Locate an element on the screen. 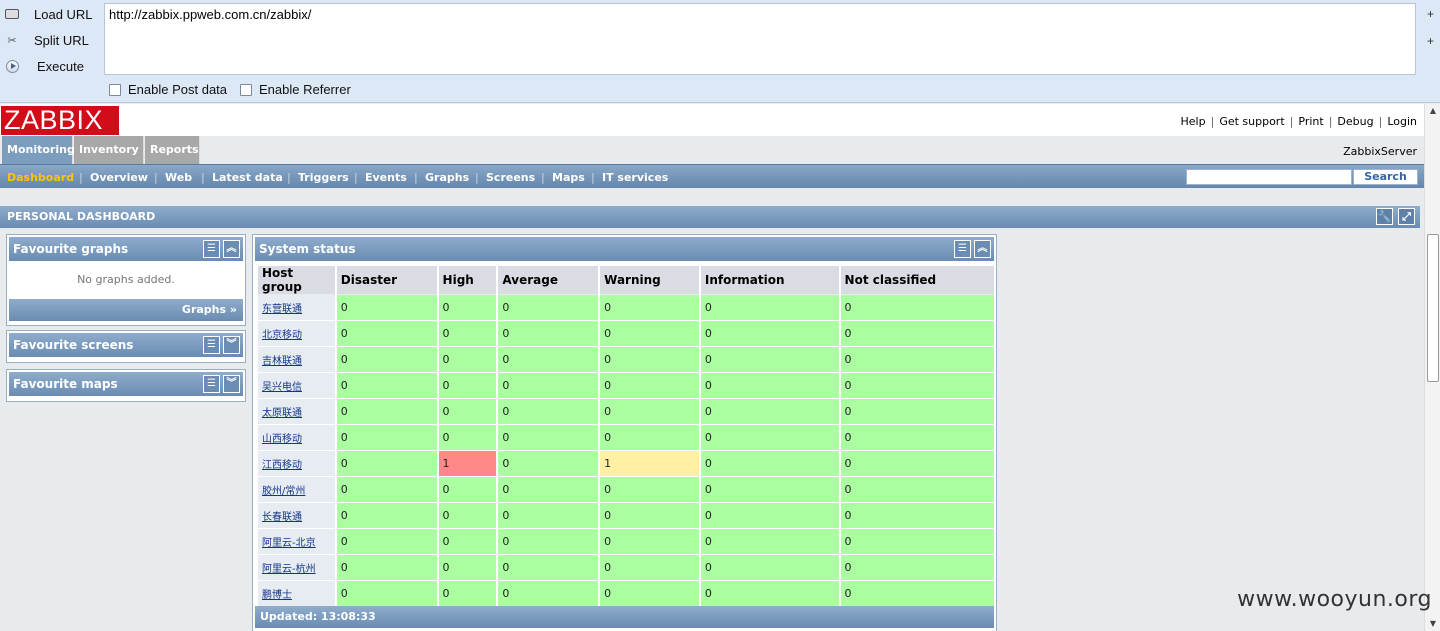  host-group-link: 山西移动 is located at coordinates (282, 439).